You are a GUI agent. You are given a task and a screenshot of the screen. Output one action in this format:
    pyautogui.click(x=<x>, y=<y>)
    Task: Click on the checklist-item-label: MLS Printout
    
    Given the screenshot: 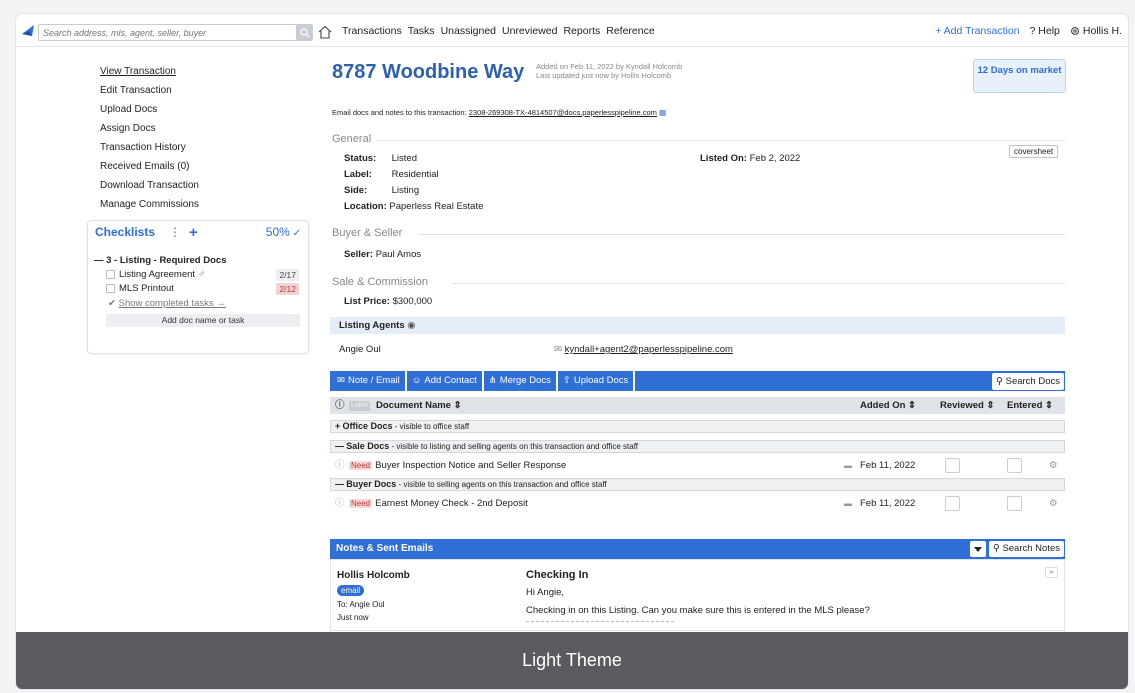 What is the action you would take?
    pyautogui.click(x=146, y=288)
    